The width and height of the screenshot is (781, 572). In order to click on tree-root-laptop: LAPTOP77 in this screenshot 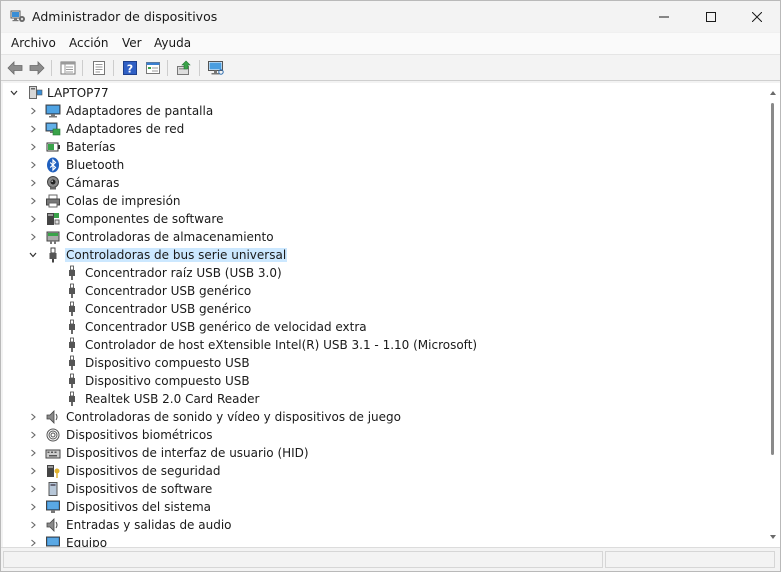, I will do `click(383, 93)`.